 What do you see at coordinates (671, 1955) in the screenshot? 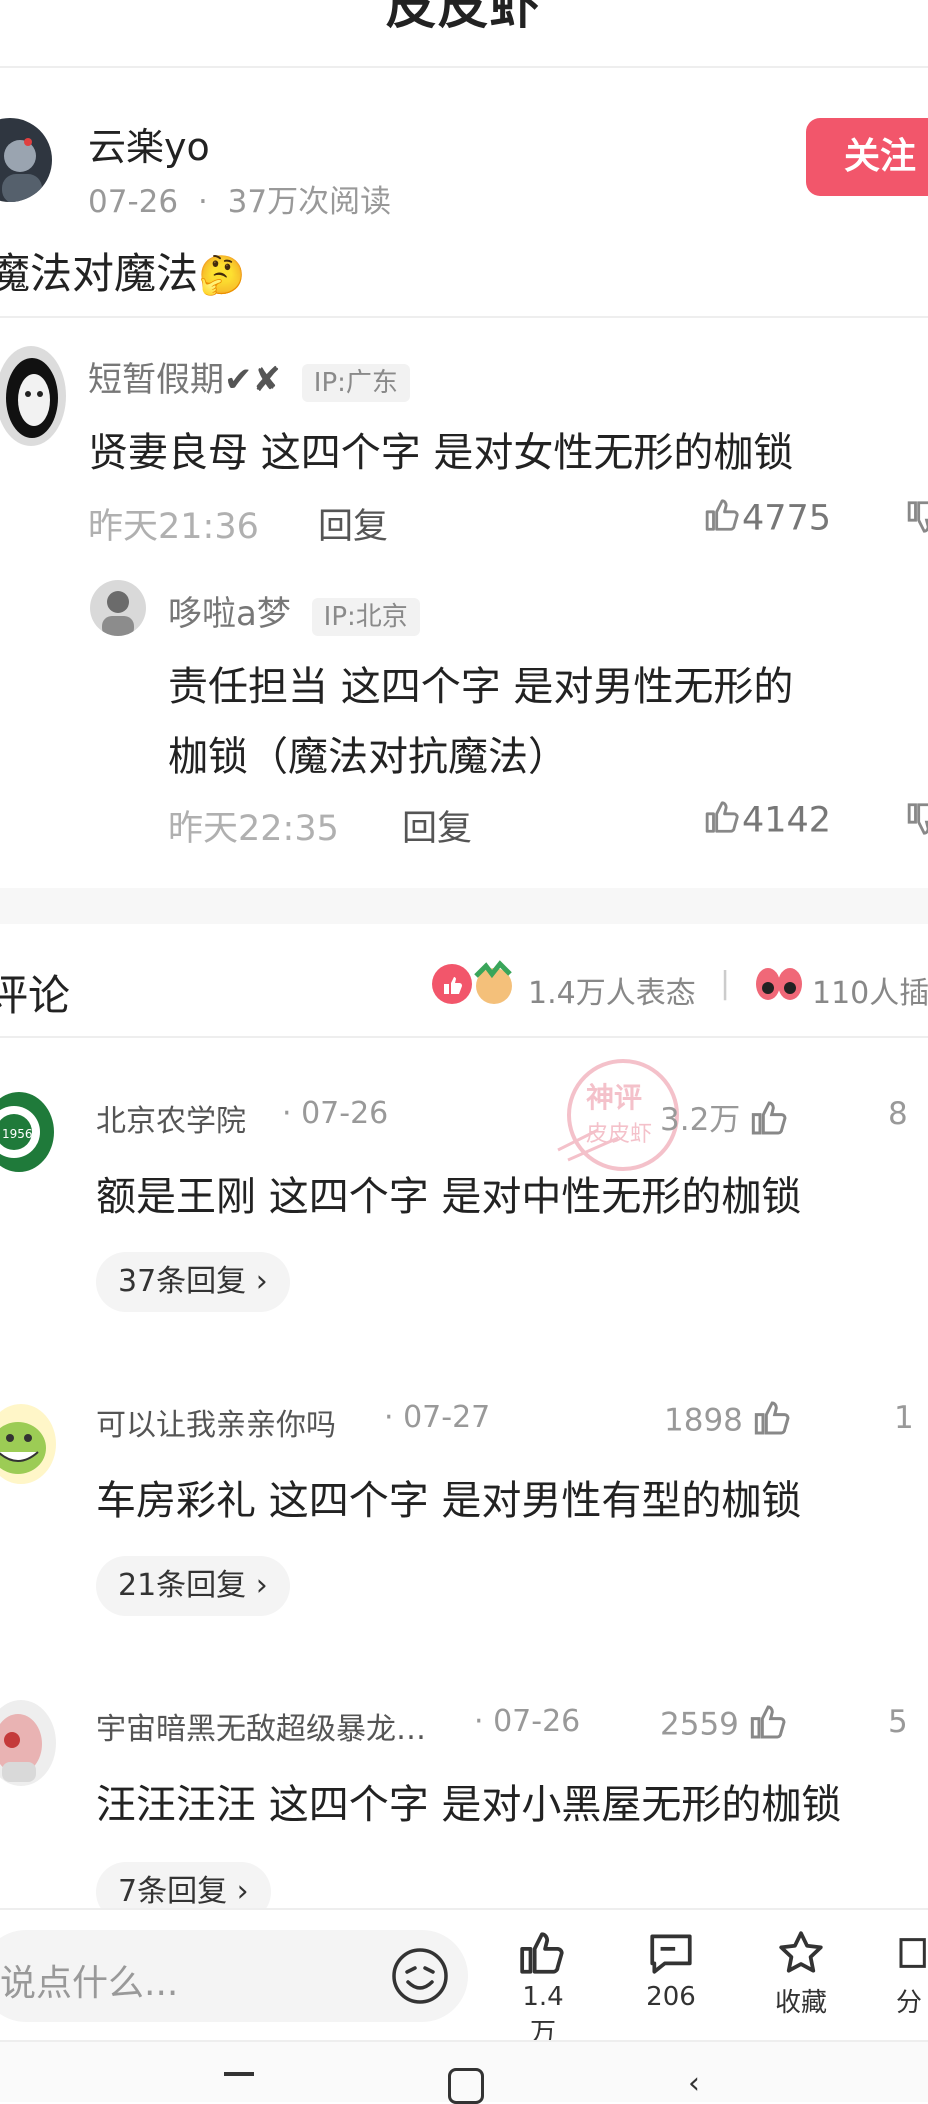
I see `comment-bubble-icon` at bounding box center [671, 1955].